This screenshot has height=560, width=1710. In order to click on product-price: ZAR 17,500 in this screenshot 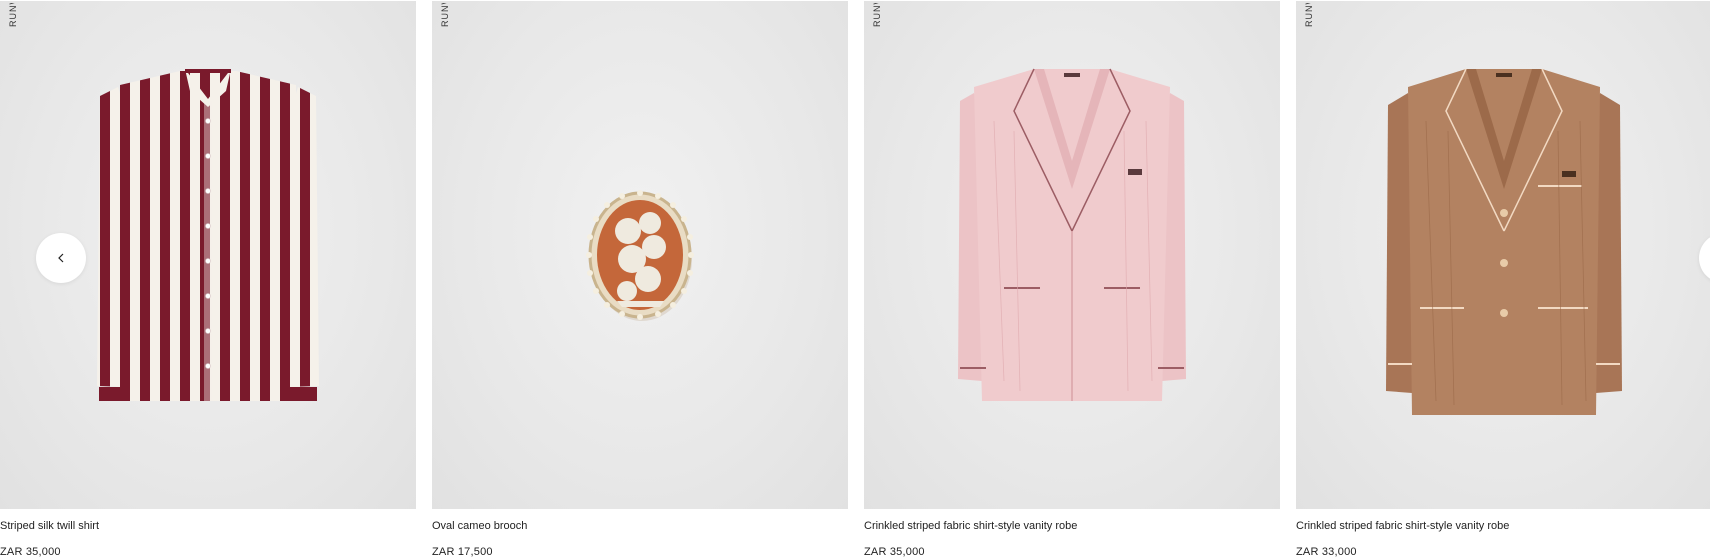, I will do `click(462, 552)`.